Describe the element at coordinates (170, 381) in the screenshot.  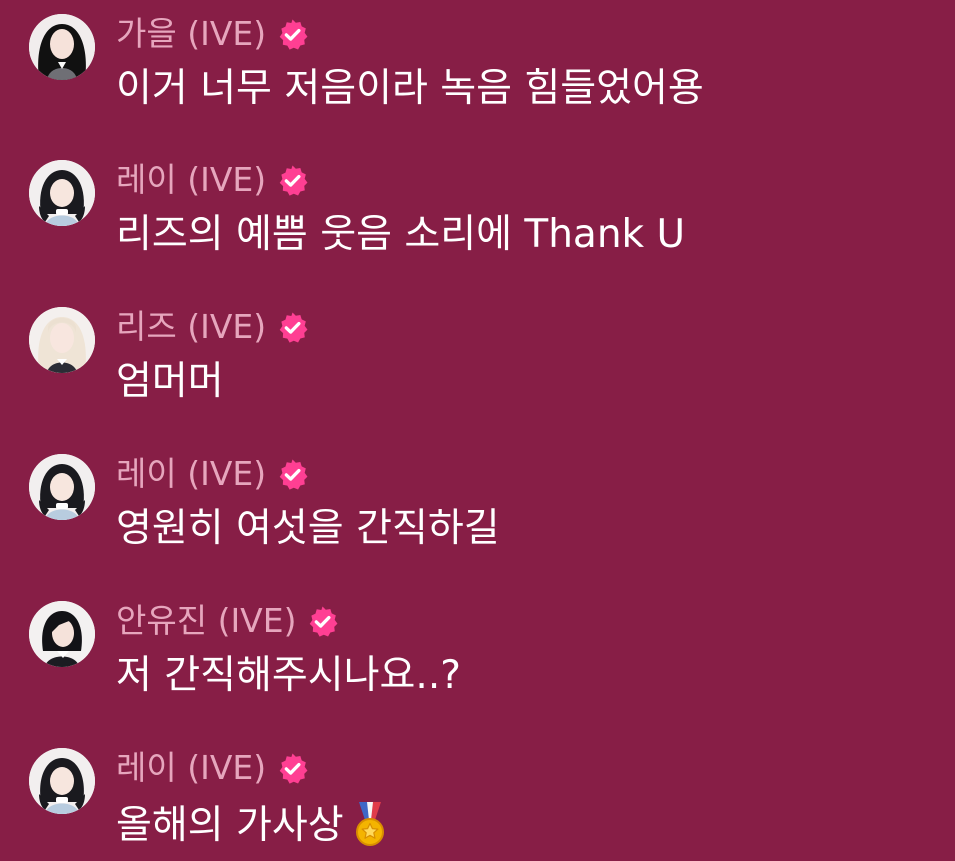
I see `message-text: 엄머머` at that location.